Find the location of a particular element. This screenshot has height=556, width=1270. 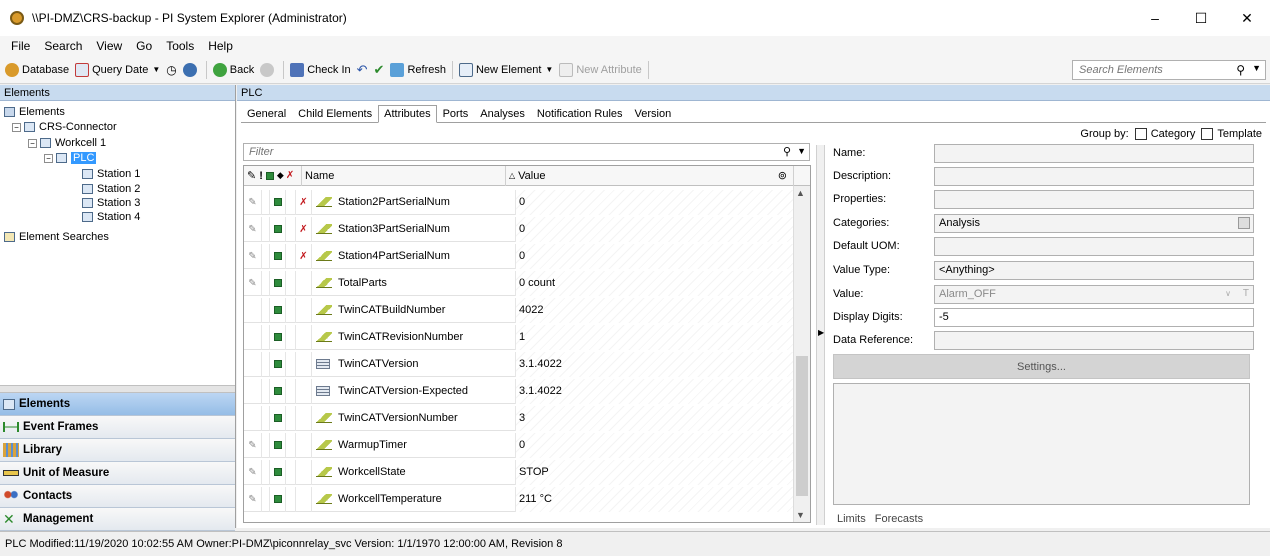

tree-item-workcell-1: − Workcell 1 is located at coordinates (67, 143).